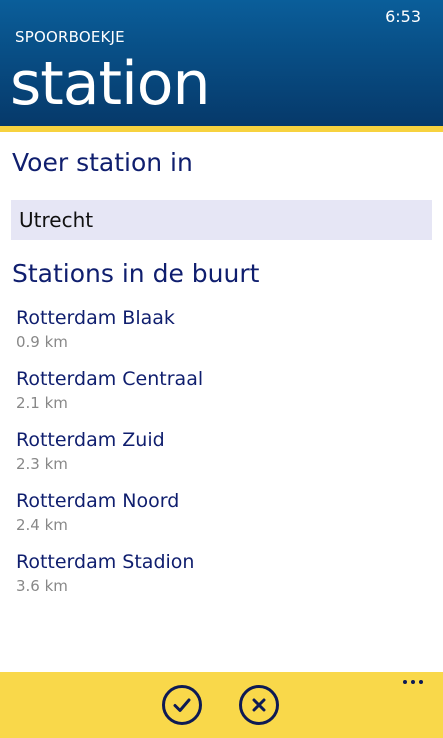  I want to click on enter-station-heading: Voer station in, so click(102, 162).